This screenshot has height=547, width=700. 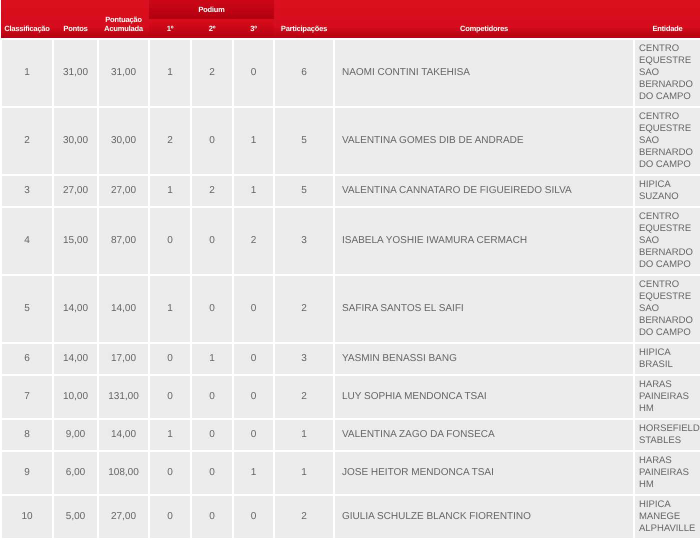 I want to click on table-cell: 108,00, so click(x=123, y=473).